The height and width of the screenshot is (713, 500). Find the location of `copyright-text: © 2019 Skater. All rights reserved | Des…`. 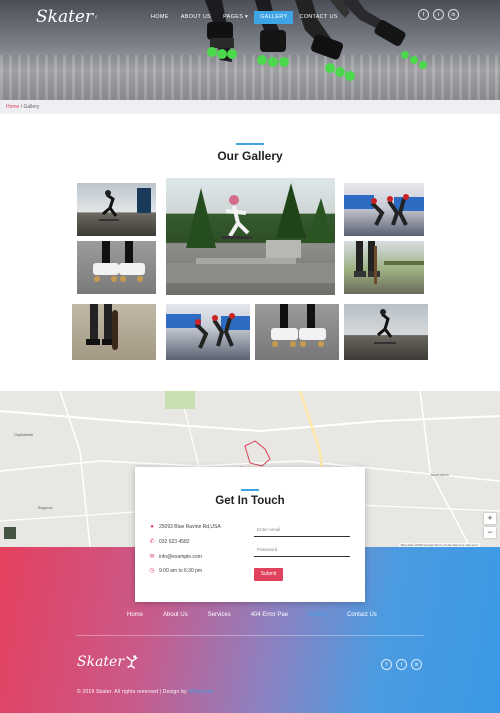

copyright-text: © 2019 Skater. All rights reserved | Des… is located at coordinates (133, 692).